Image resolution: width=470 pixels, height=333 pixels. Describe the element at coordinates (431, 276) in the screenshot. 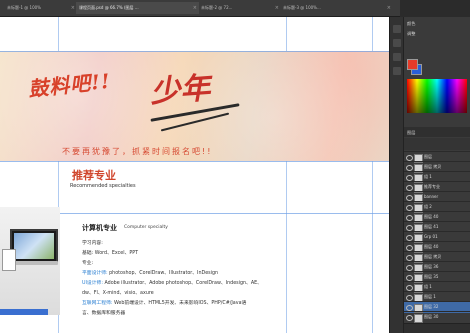

I see `layer-name: 图层 35` at that location.